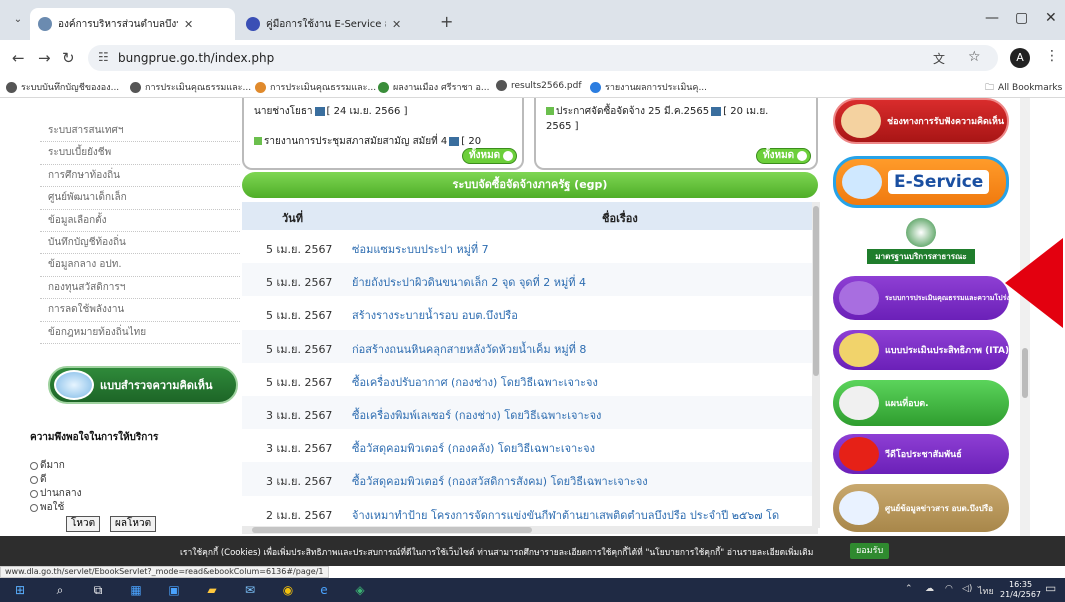  I want to click on close-window-icon: ✕, so click(1051, 18).